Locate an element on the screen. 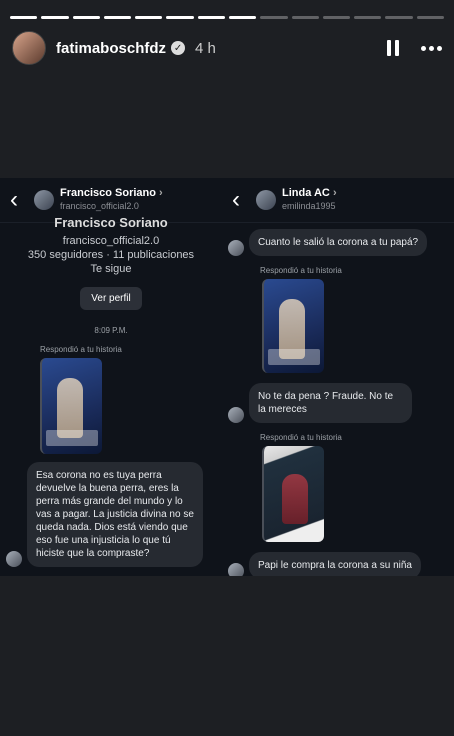 This screenshot has width=454, height=736. pause-icon is located at coordinates (393, 48).